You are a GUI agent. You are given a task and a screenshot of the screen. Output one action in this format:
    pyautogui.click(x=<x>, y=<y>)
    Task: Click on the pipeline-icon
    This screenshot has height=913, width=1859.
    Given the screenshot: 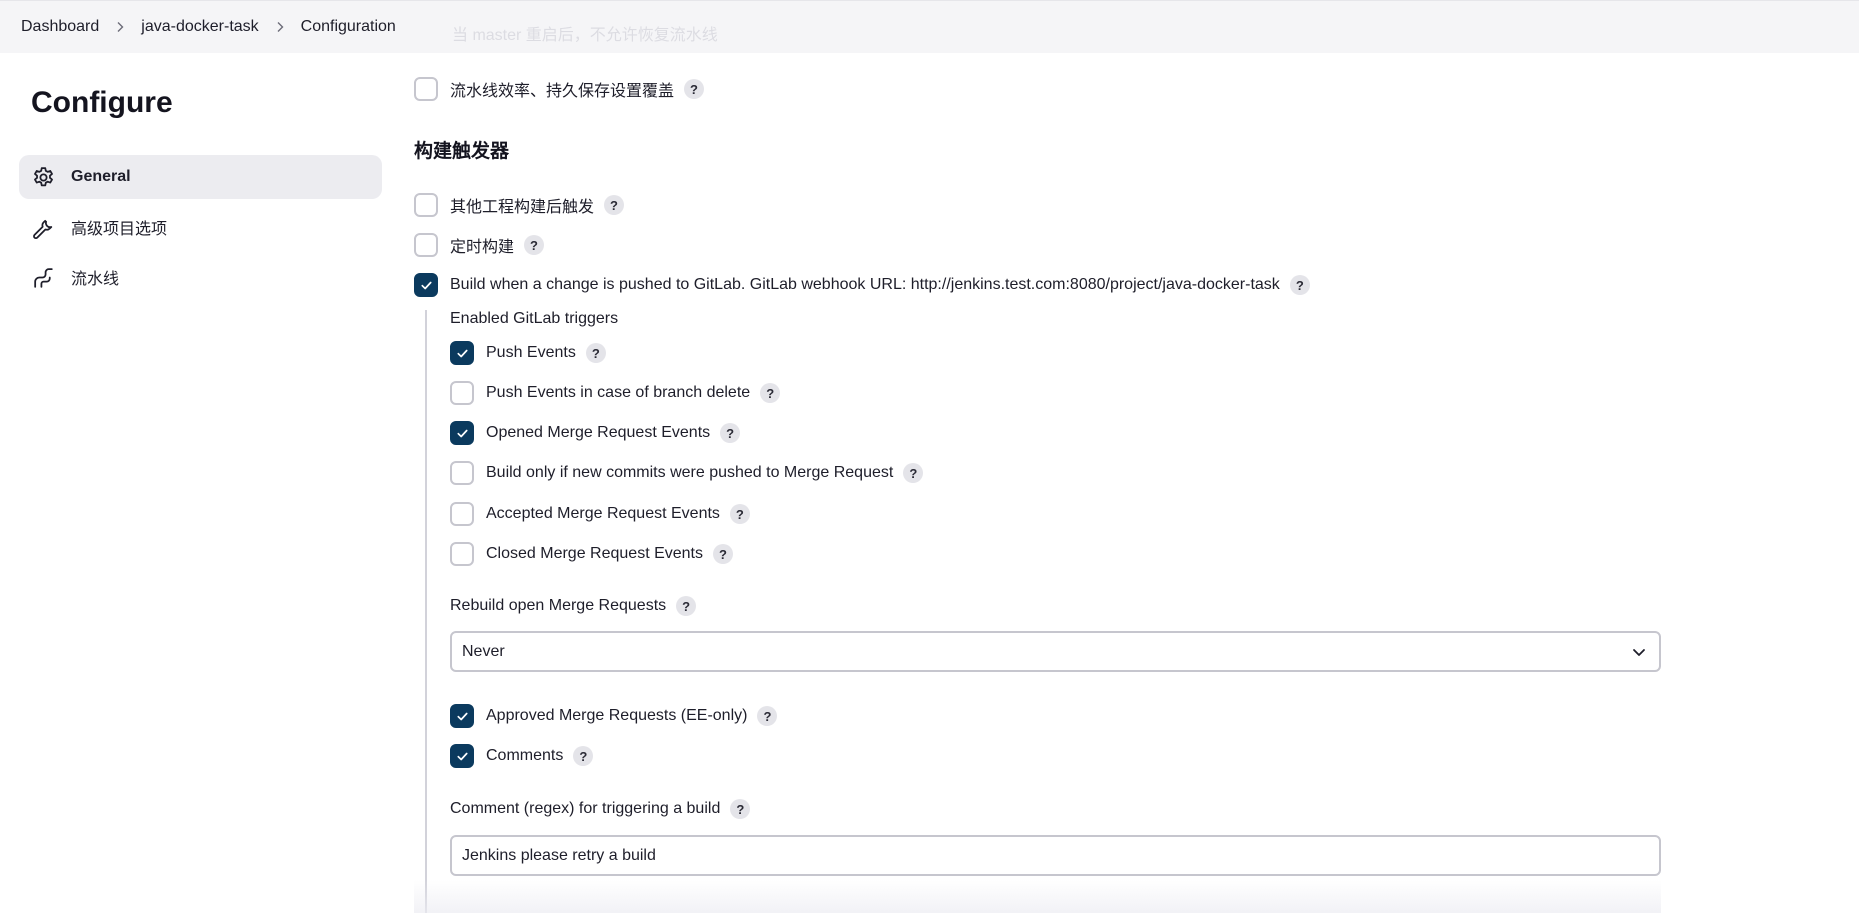 What is the action you would take?
    pyautogui.click(x=43, y=277)
    